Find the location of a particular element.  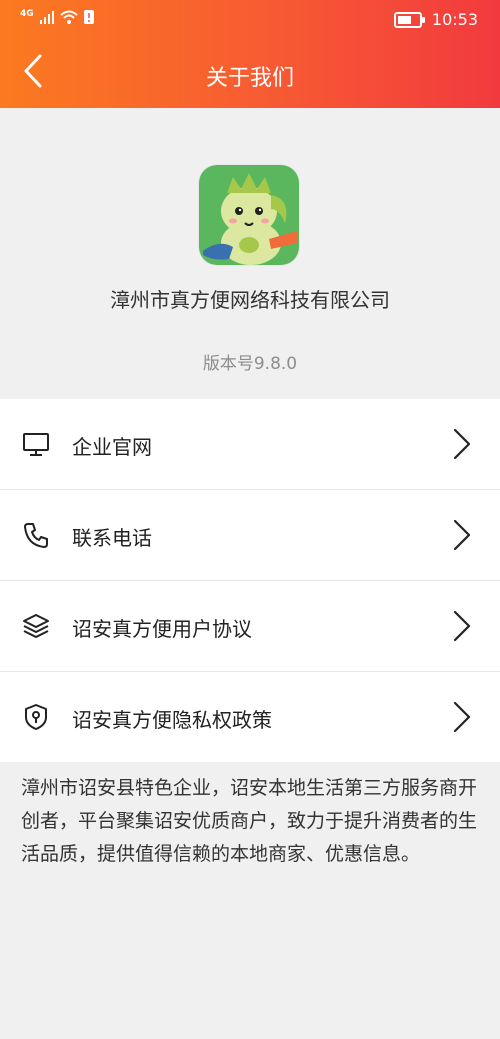

signal-icon is located at coordinates (46, 17).